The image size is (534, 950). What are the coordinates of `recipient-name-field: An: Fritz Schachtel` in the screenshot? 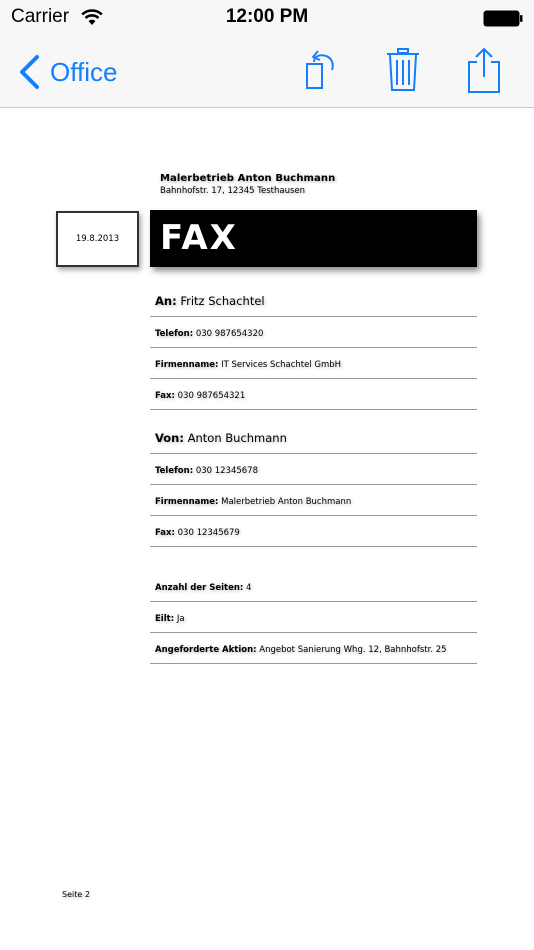 It's located at (313, 299).